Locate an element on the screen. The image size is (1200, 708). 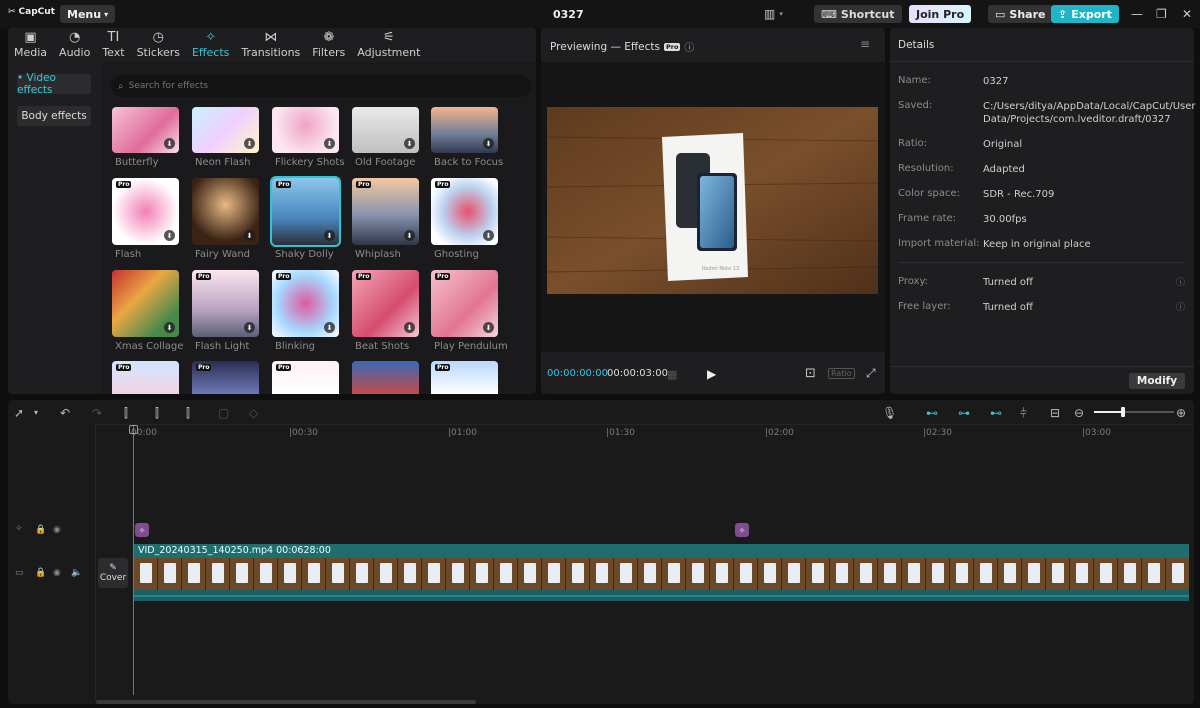
effect-thumbnail is located at coordinates (385, 377).